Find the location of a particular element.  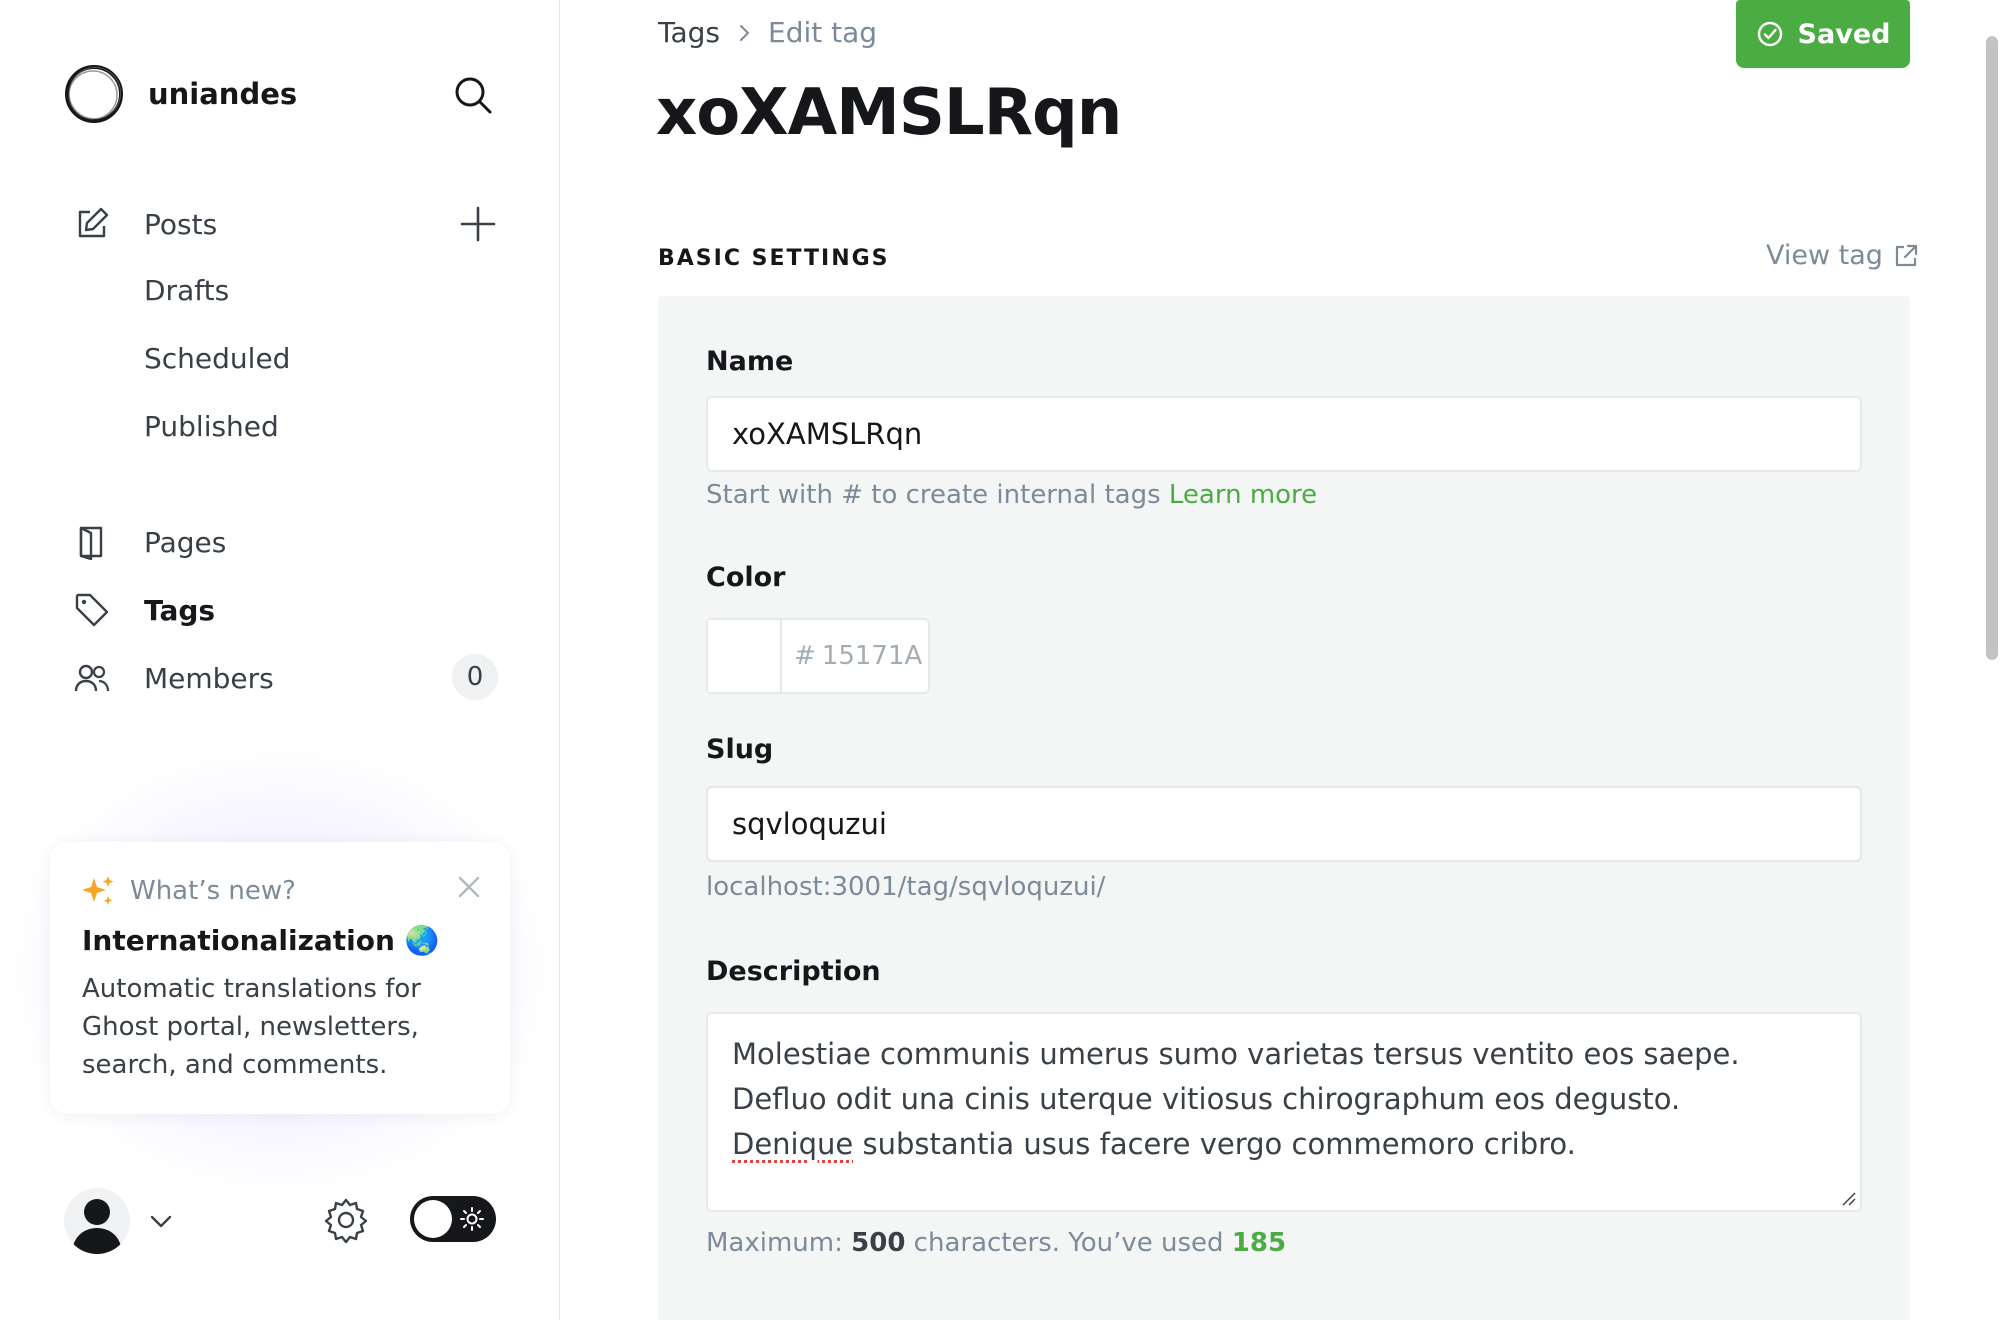

breadcrumb-current: Edit tag is located at coordinates (822, 32).